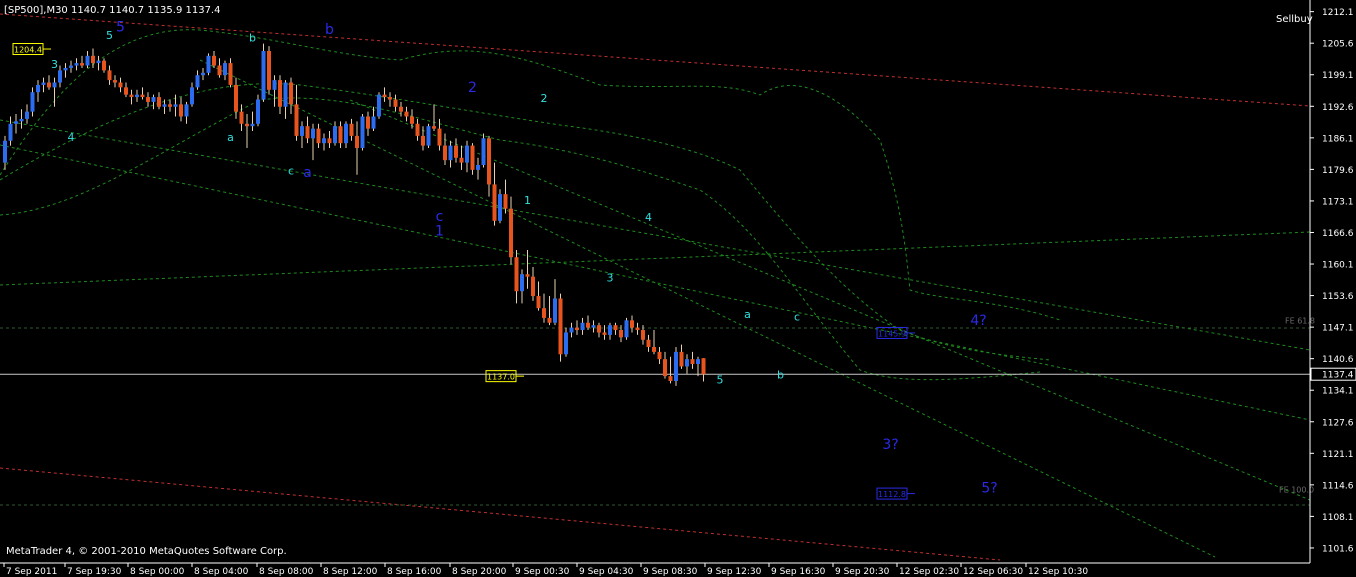 This screenshot has height=577, width=1356. Describe the element at coordinates (747, 314) in the screenshot. I see `wave-label: a` at that location.